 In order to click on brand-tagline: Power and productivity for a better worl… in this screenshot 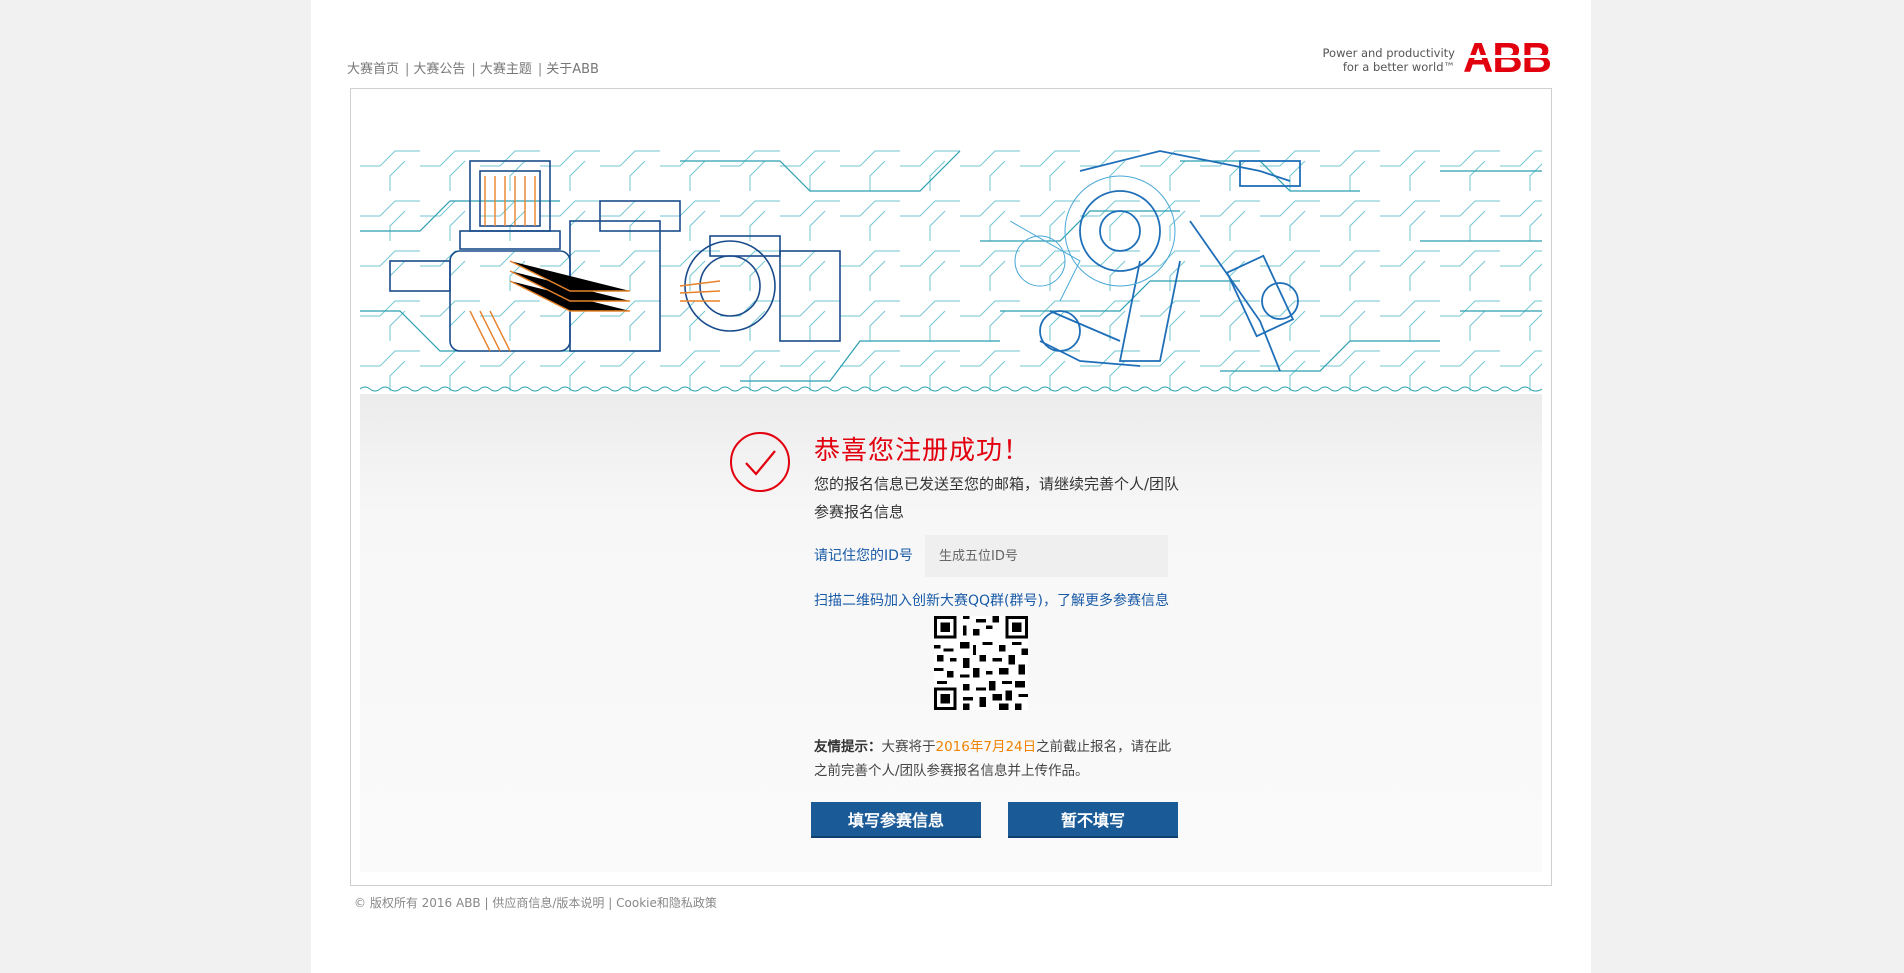, I will do `click(1389, 60)`.